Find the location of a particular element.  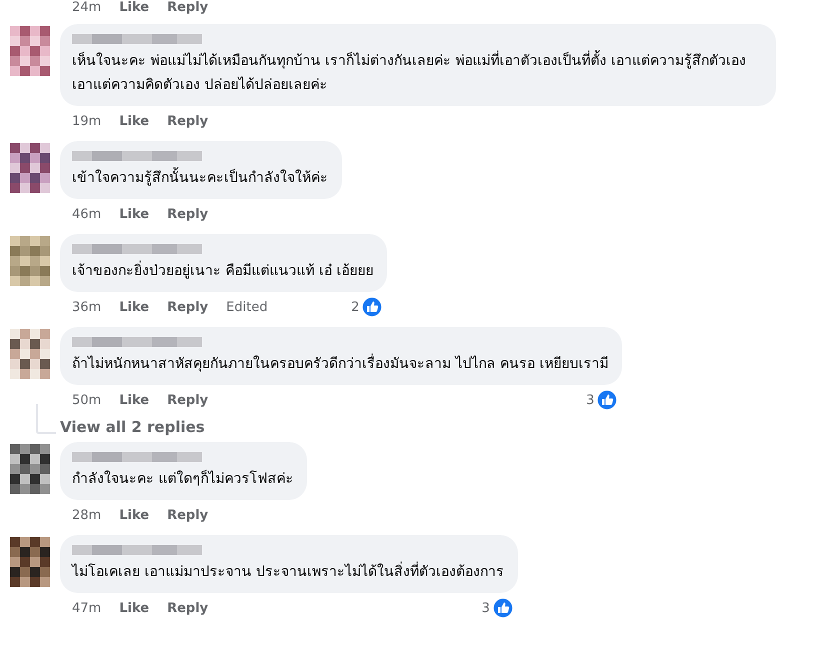

reaction-count: 2 is located at coordinates (355, 307).